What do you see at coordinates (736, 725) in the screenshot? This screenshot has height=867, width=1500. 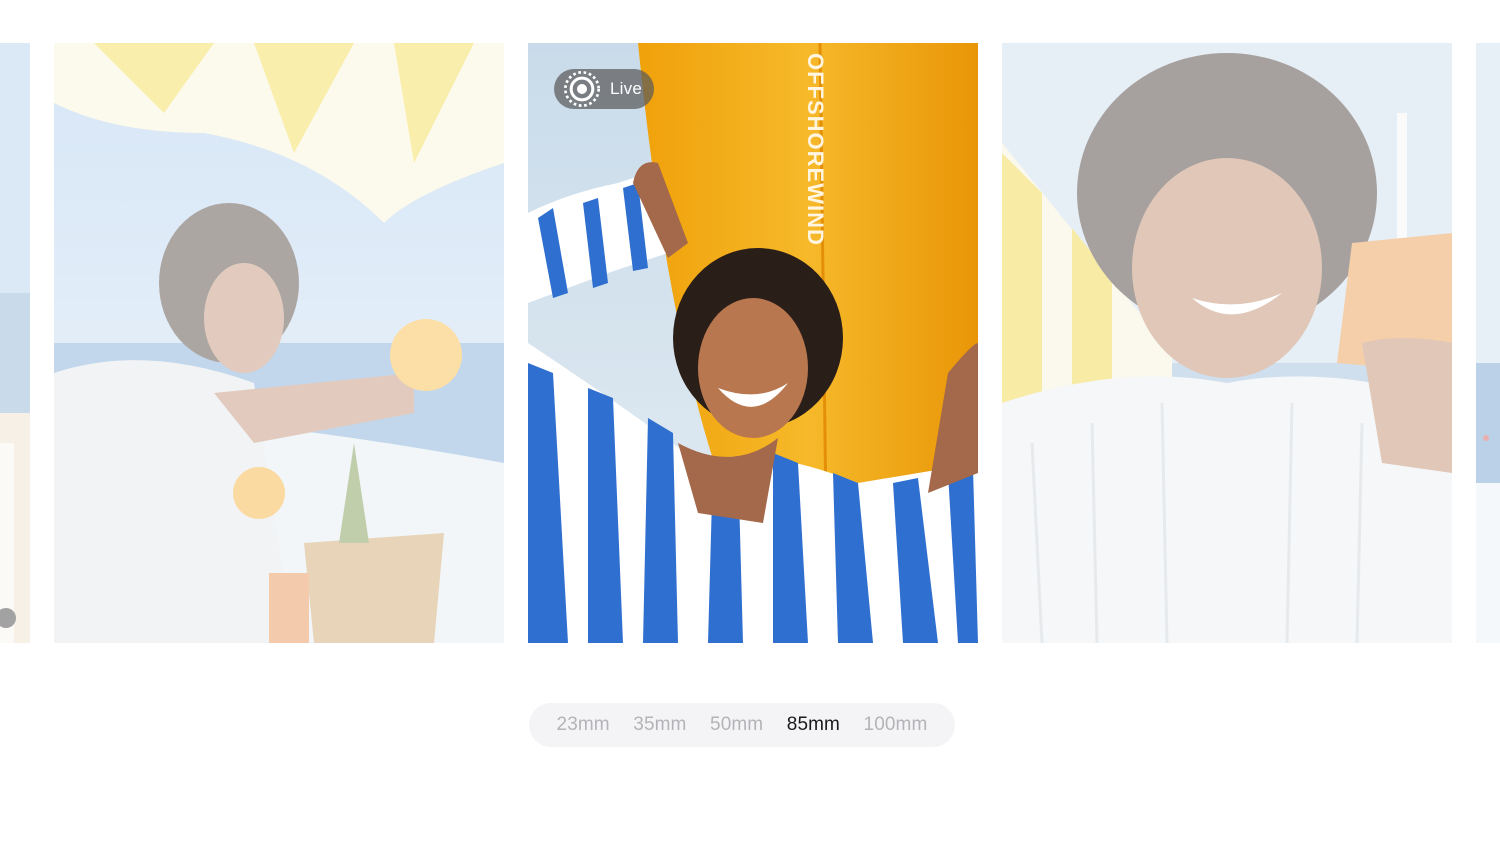 I see `focal-option-50mm: 50mm` at bounding box center [736, 725].